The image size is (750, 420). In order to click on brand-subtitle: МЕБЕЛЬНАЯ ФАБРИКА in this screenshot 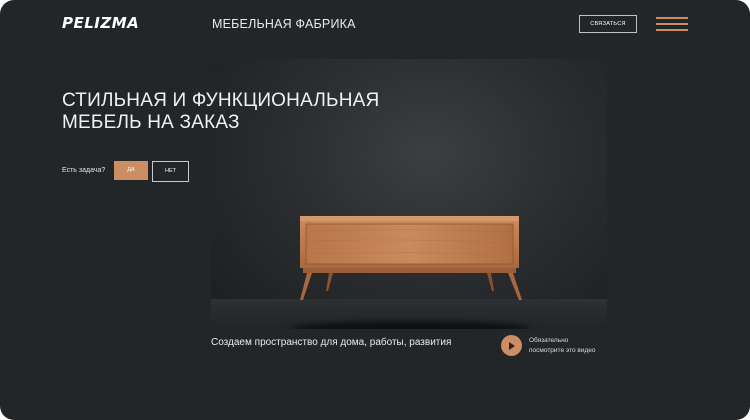, I will do `click(284, 24)`.